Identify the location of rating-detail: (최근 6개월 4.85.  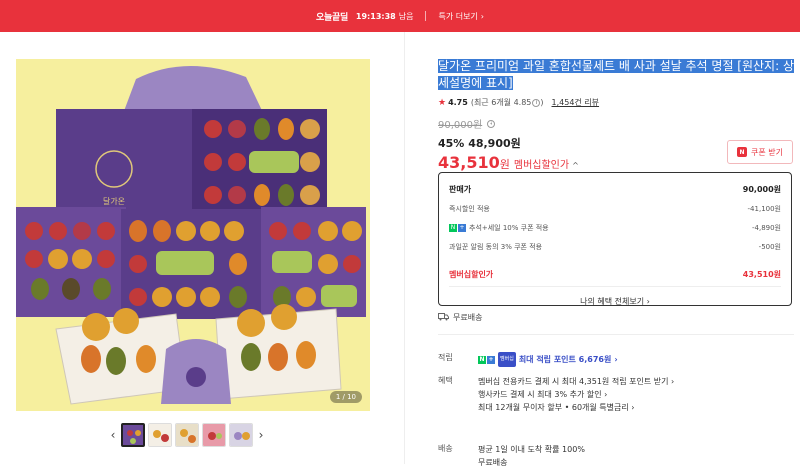
(501, 102).